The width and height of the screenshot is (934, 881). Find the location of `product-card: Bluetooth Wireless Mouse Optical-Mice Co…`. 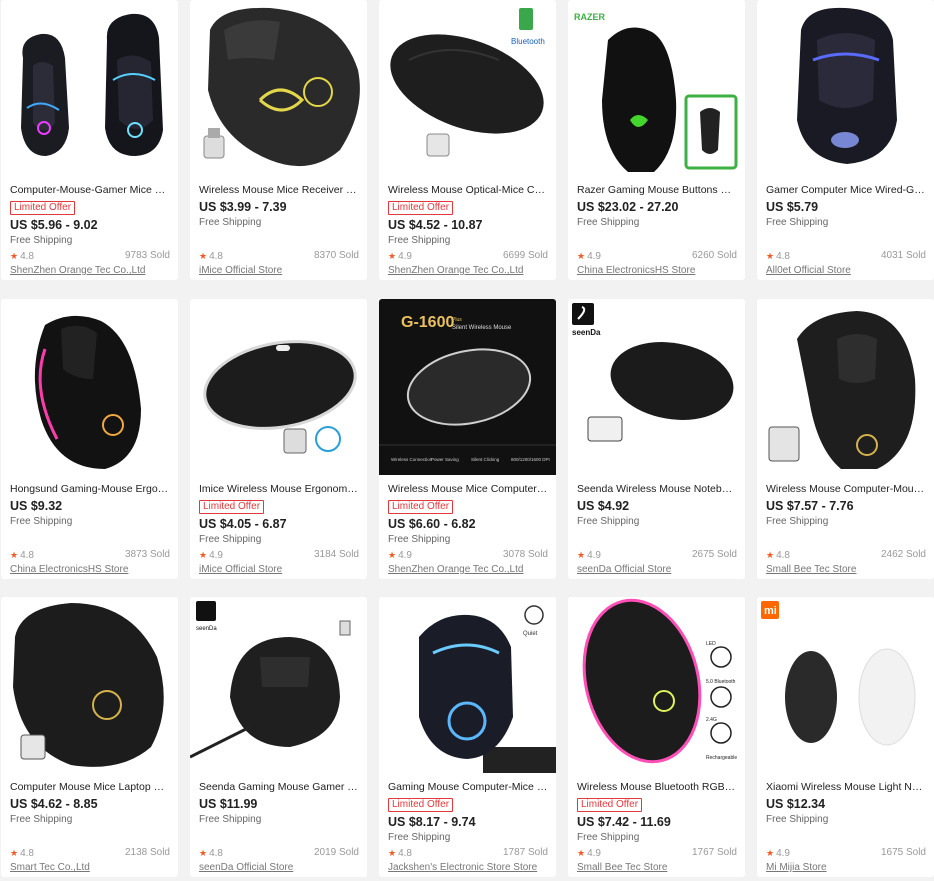

product-card: Bluetooth Wireless Mouse Optical-Mice Co… is located at coordinates (467, 140).